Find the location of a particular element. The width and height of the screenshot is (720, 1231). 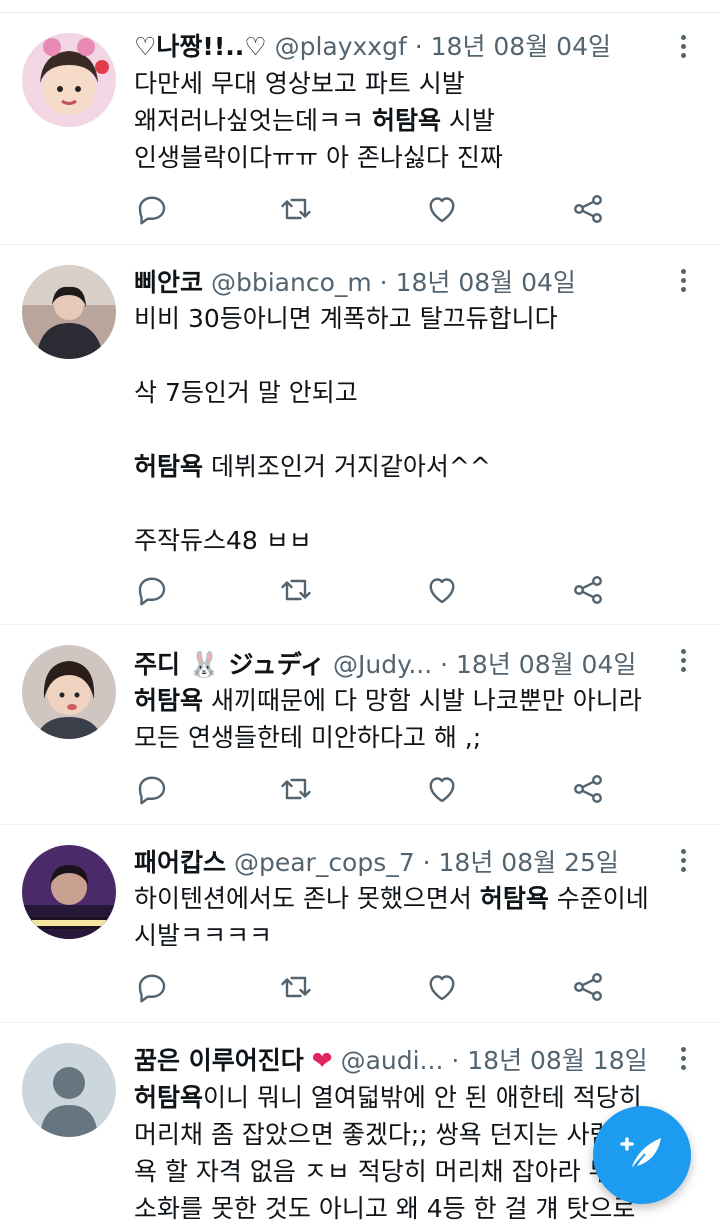

text-run: 이니 뭐니 열여덟밖에 안 된 애한테 적당히 is located at coordinates (422, 1097).